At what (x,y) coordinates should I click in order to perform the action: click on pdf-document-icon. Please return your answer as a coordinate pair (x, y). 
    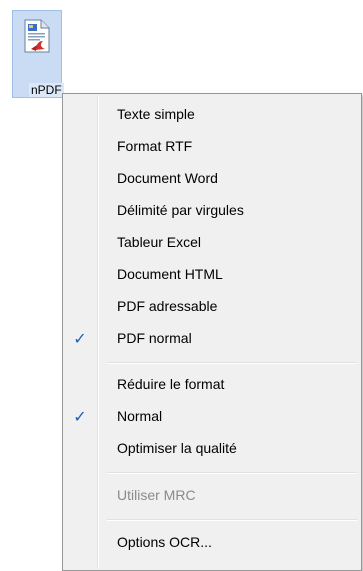
    Looking at the image, I should click on (37, 36).